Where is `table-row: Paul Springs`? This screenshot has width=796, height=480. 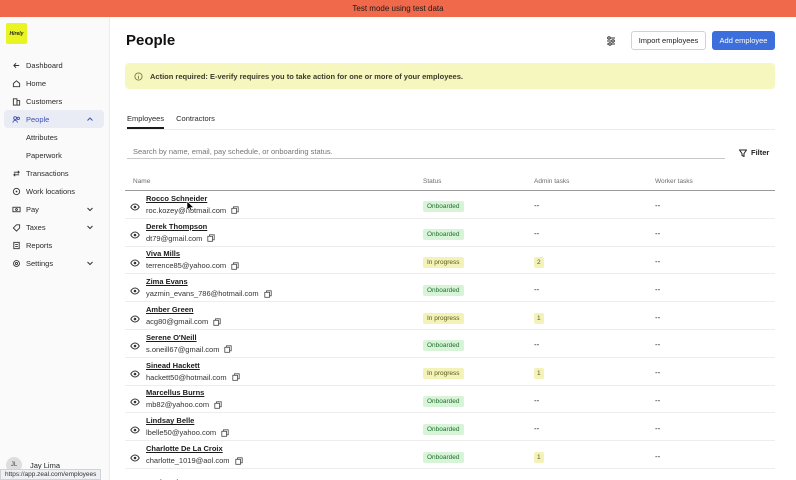
table-row: Paul Springs is located at coordinates (450, 474).